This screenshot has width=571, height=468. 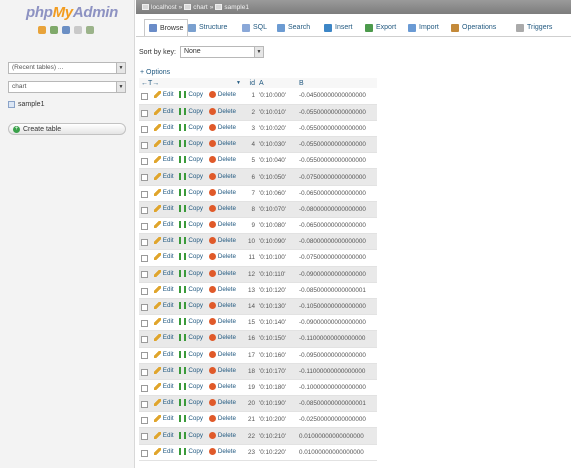 I want to click on cell-id: 16, so click(x=250, y=339).